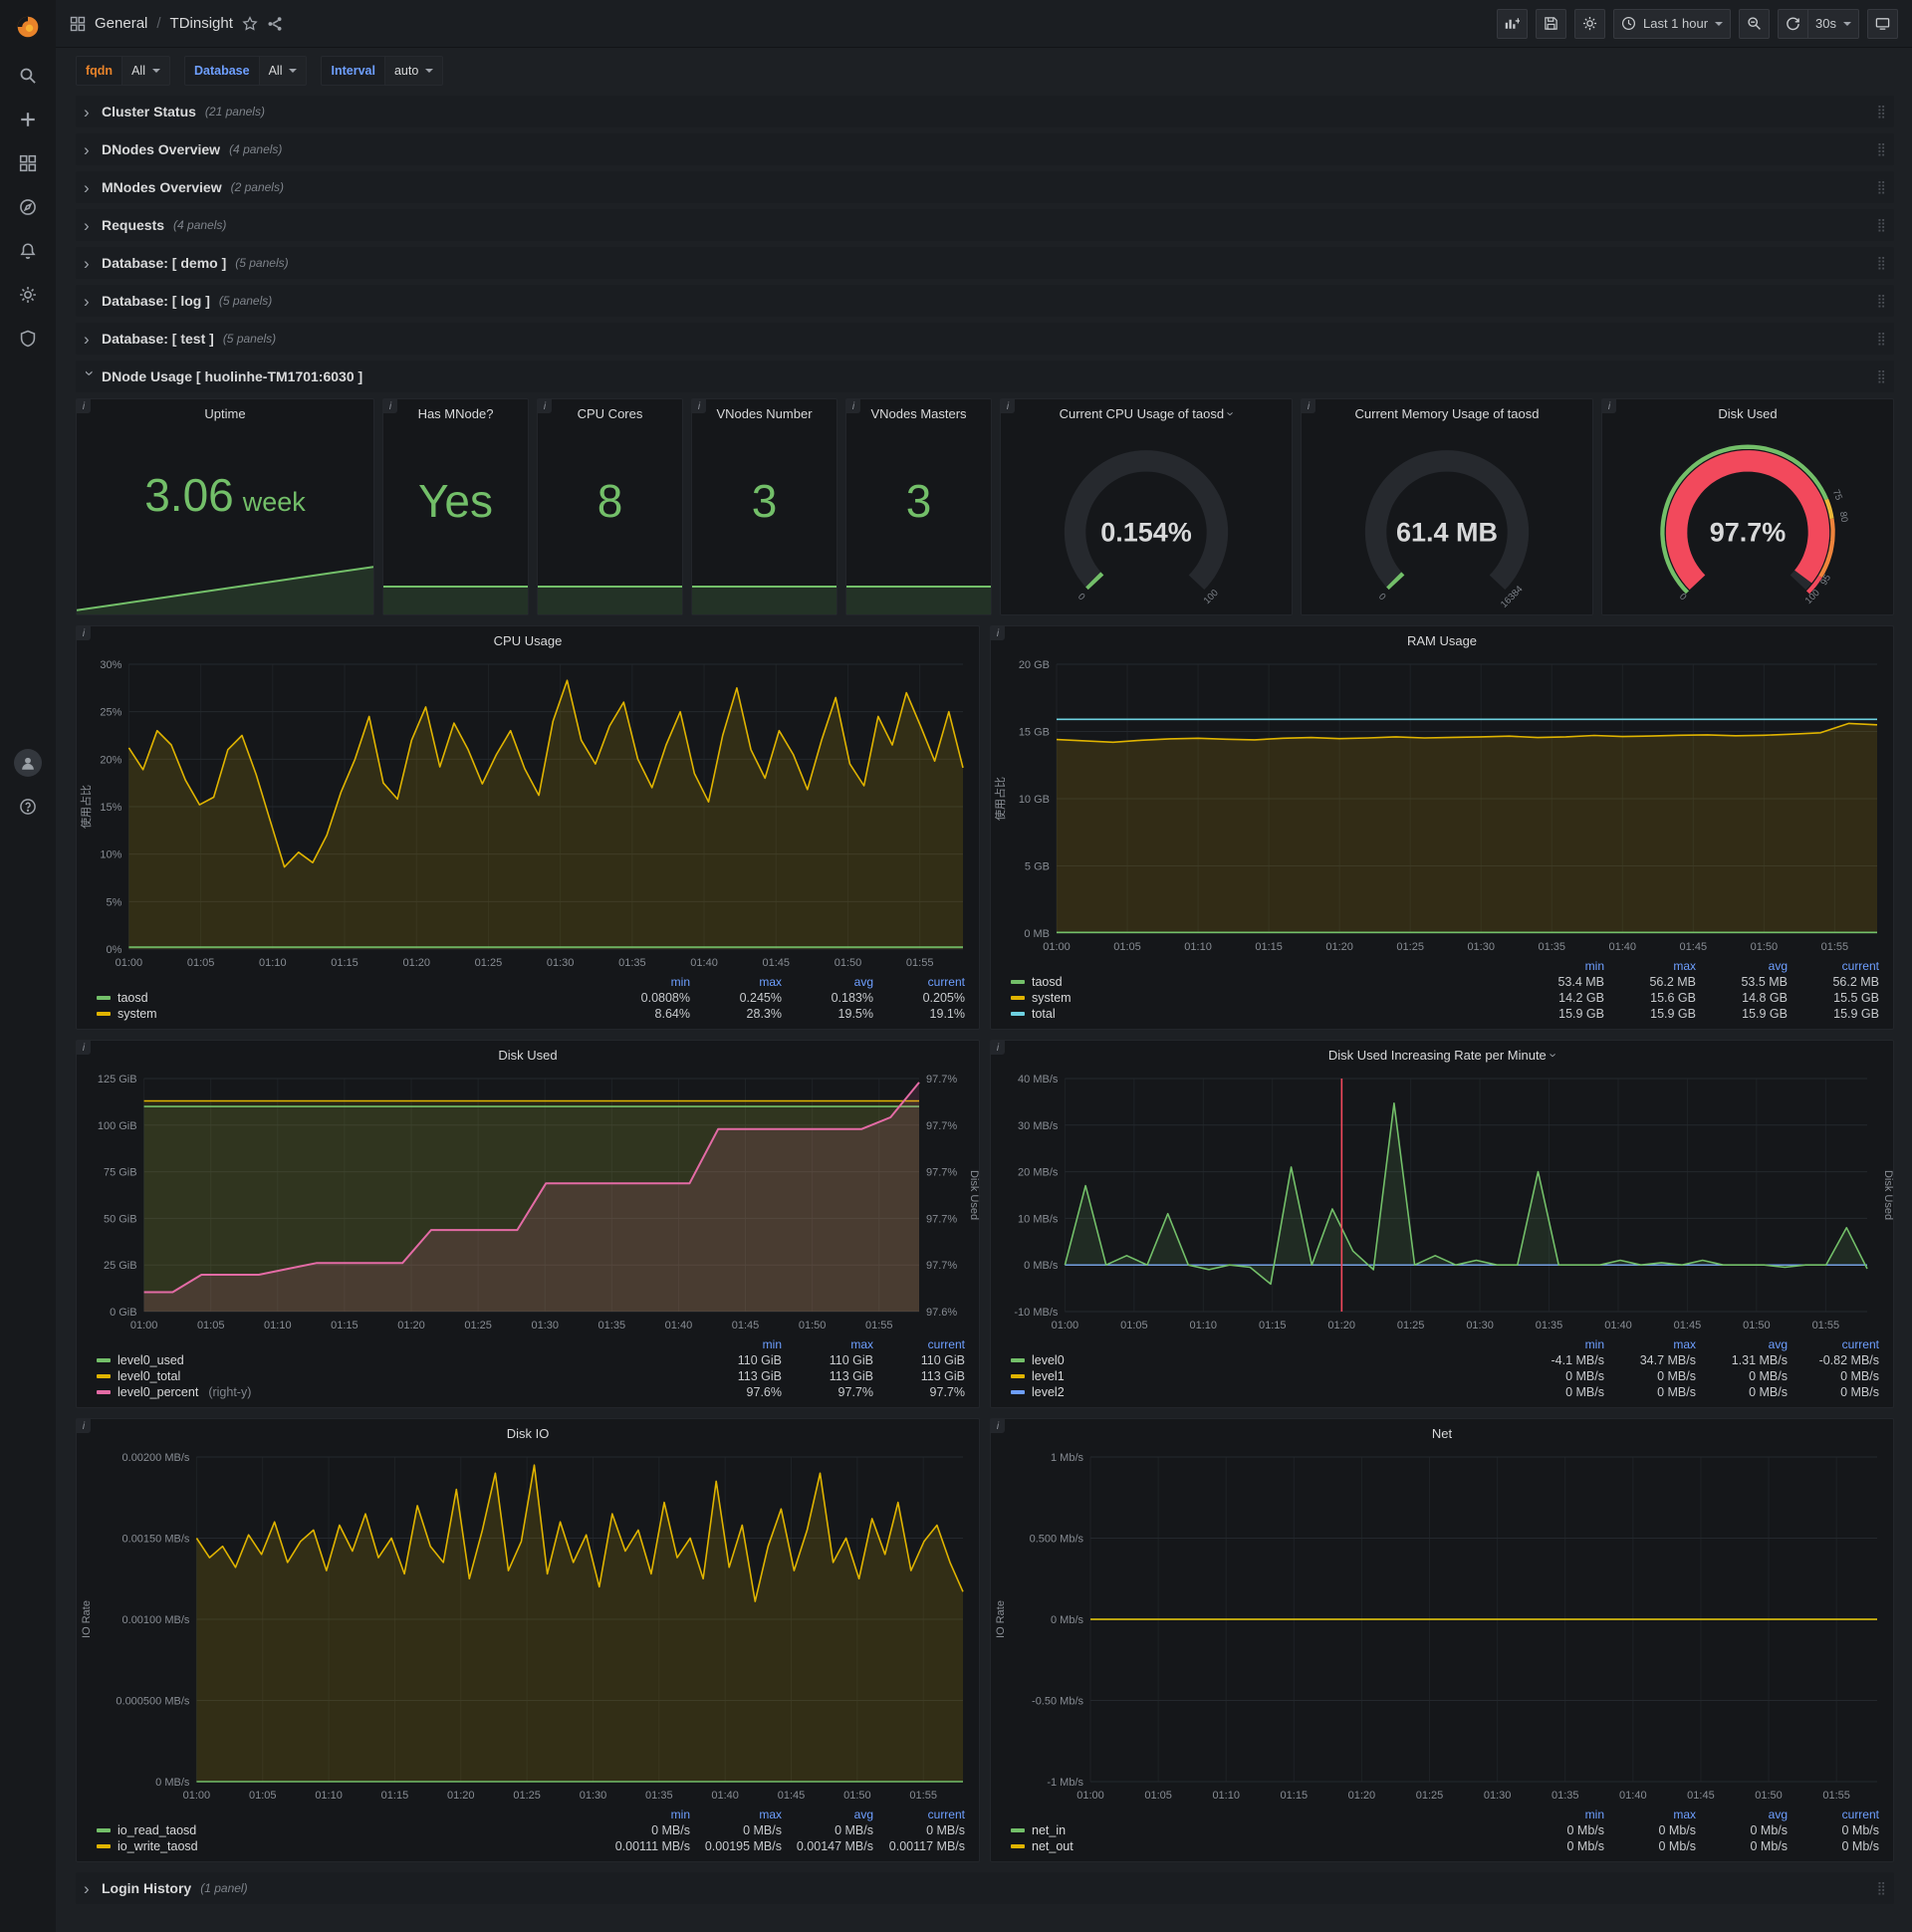 This screenshot has width=1912, height=1932. I want to click on panel-title: Net, so click(1442, 1433).